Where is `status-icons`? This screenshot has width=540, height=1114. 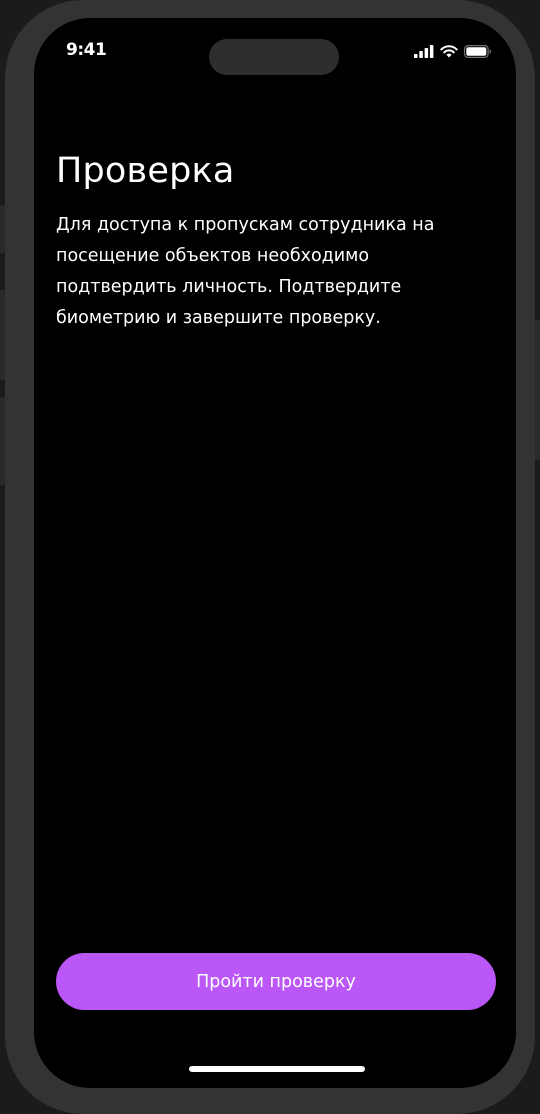
status-icons is located at coordinates (453, 52).